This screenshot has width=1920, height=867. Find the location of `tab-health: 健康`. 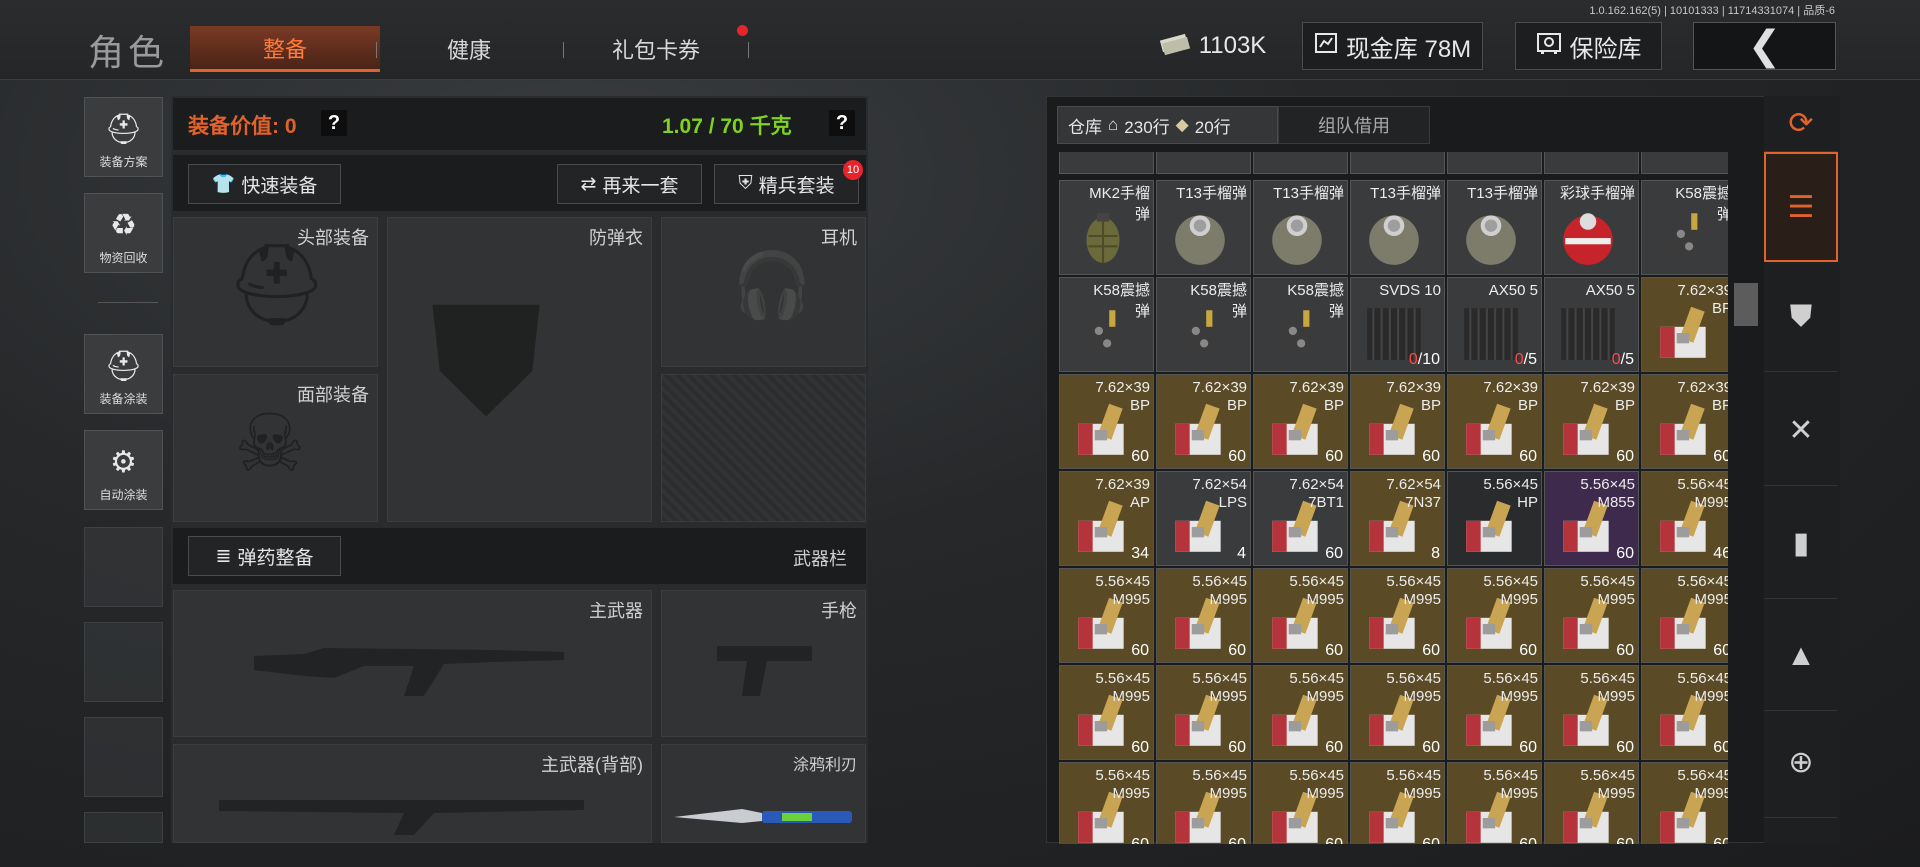

tab-health: 健康 is located at coordinates (469, 49).